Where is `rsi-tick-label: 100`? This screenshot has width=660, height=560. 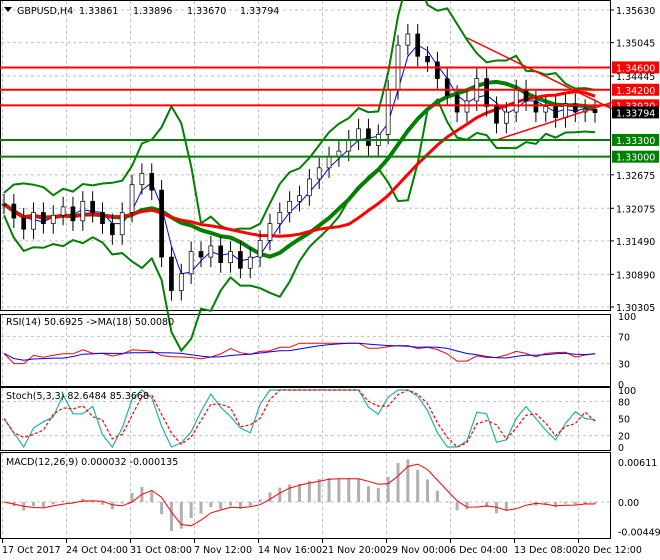
rsi-tick-label: 100 is located at coordinates (627, 317).